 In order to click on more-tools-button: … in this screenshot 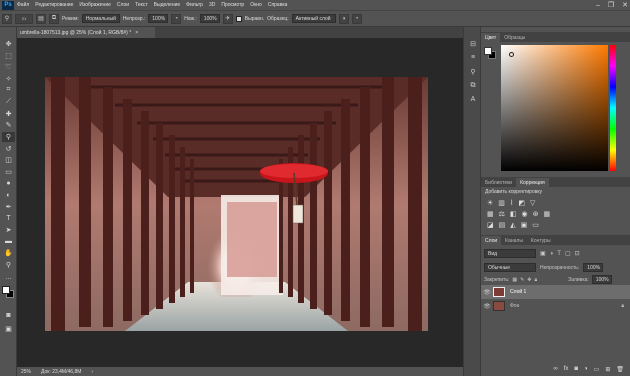, I will do `click(8, 277)`.